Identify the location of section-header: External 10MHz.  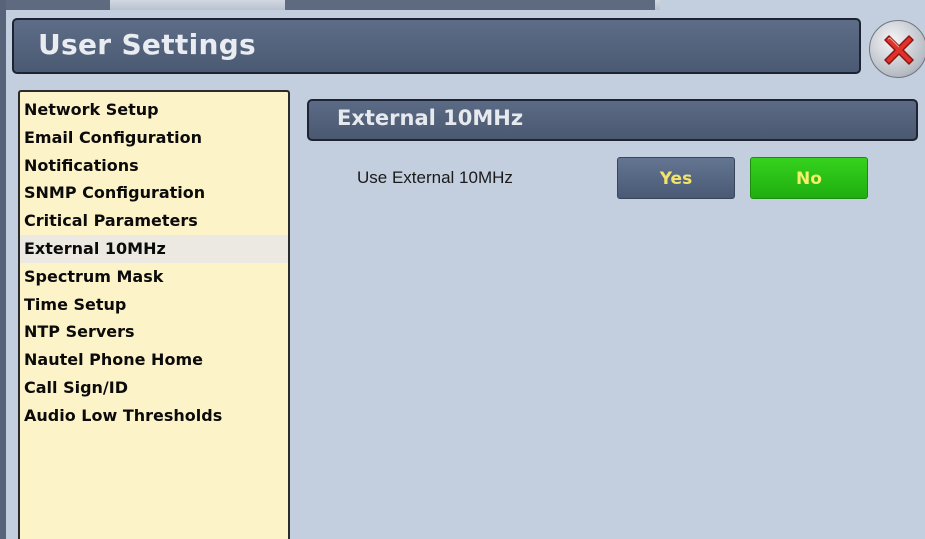
(612, 120).